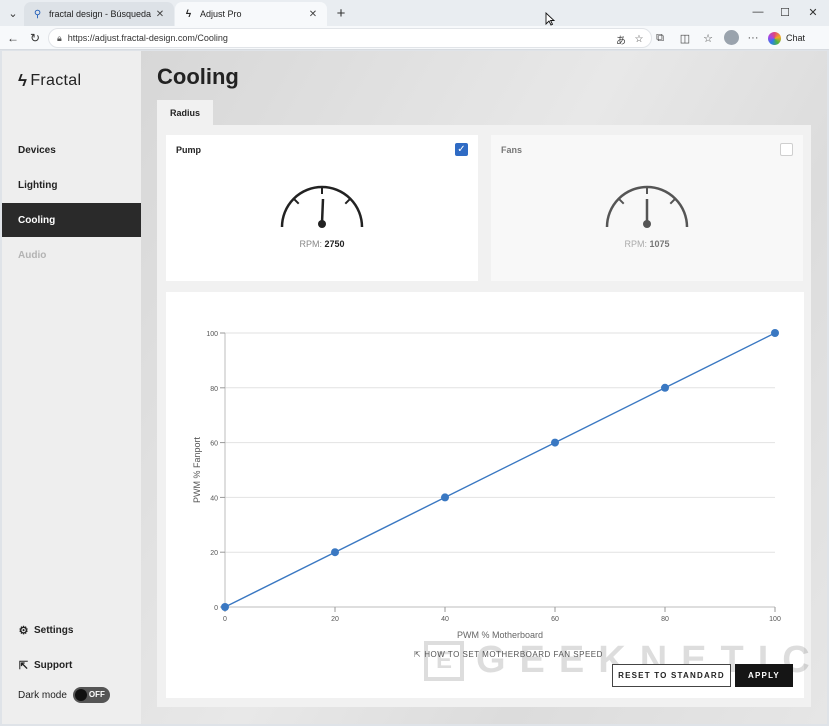 Image resolution: width=829 pixels, height=726 pixels. What do you see at coordinates (185, 112) in the screenshot?
I see `tab-radius: Radius` at bounding box center [185, 112].